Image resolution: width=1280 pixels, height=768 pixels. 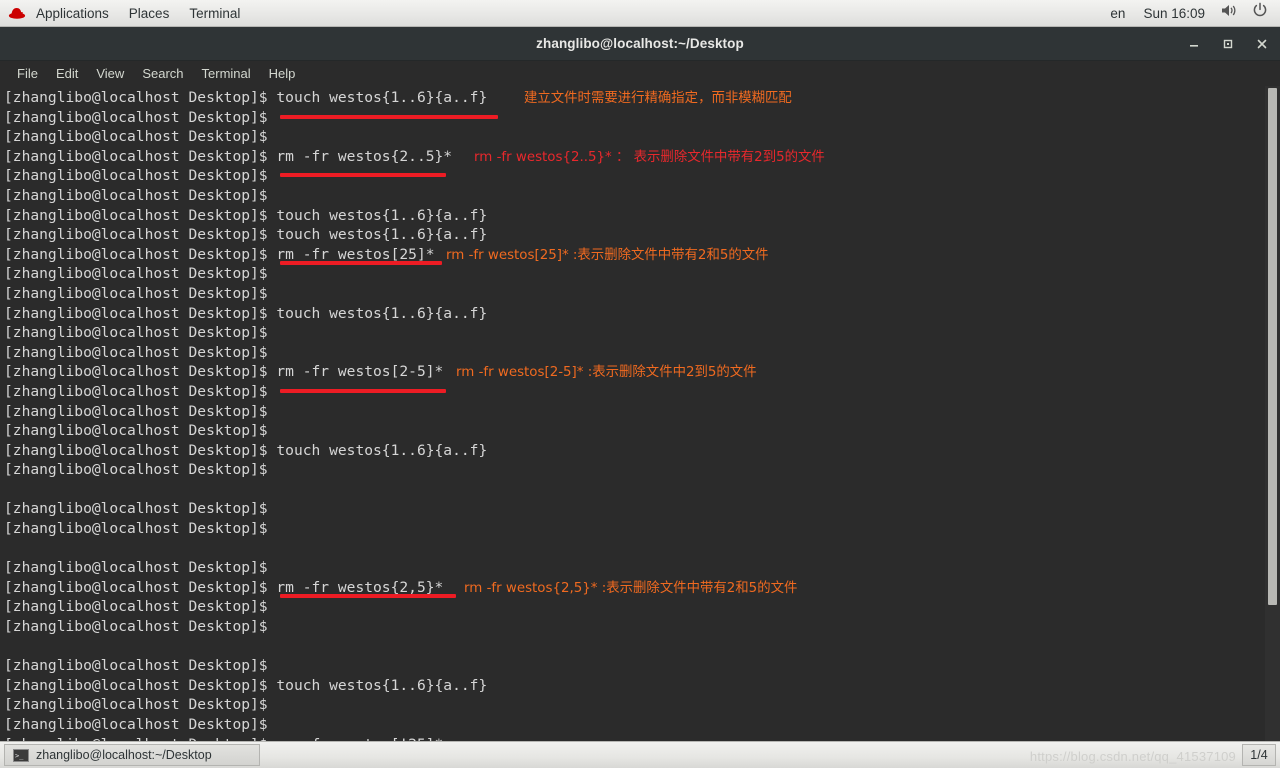 What do you see at coordinates (640, 73) in the screenshot?
I see `menu-bar: File Edit View Search Terminal Help` at bounding box center [640, 73].